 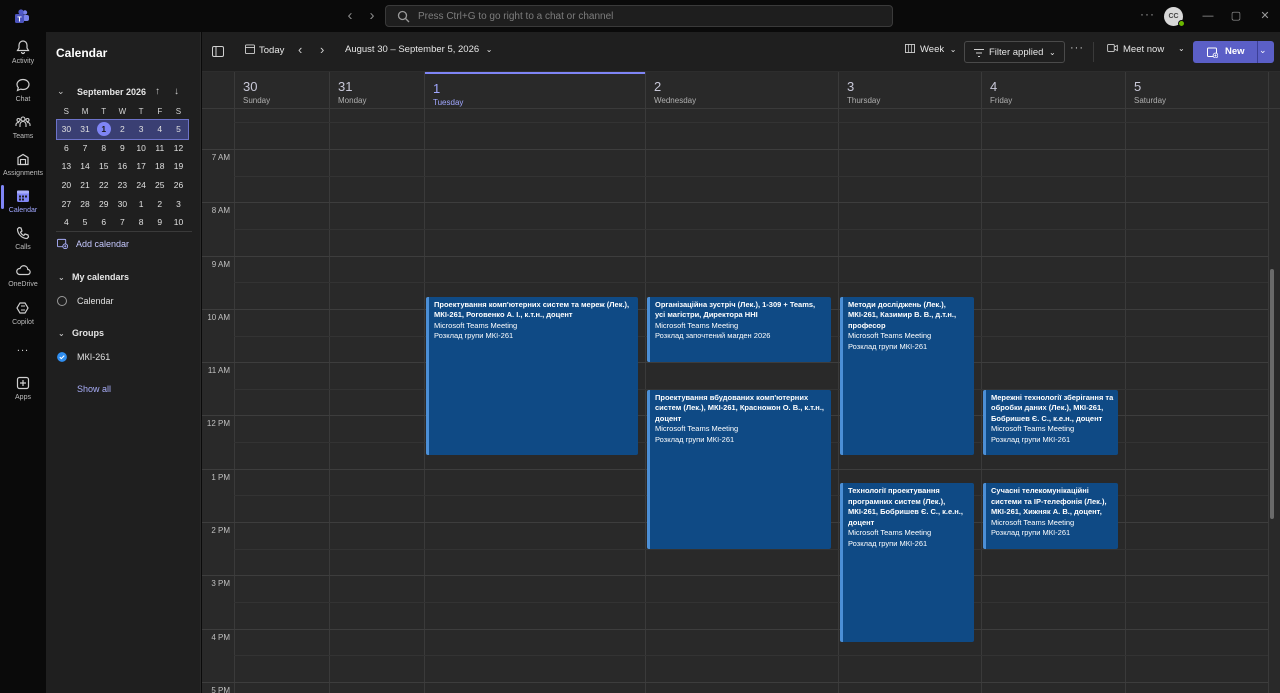 I want to click on day-header: 2 Wednesday, so click(x=741, y=90).